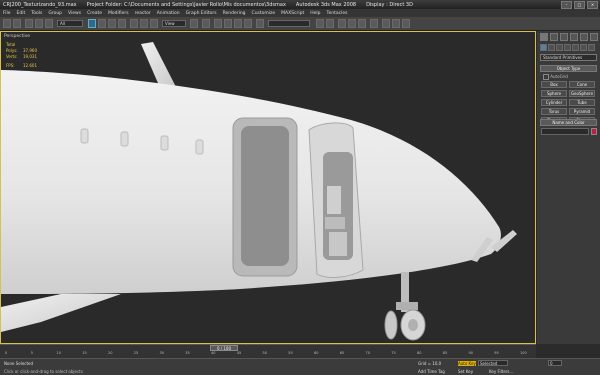 The height and width of the screenshot is (375, 600). I want to click on maximize-icon: □, so click(579, 4).